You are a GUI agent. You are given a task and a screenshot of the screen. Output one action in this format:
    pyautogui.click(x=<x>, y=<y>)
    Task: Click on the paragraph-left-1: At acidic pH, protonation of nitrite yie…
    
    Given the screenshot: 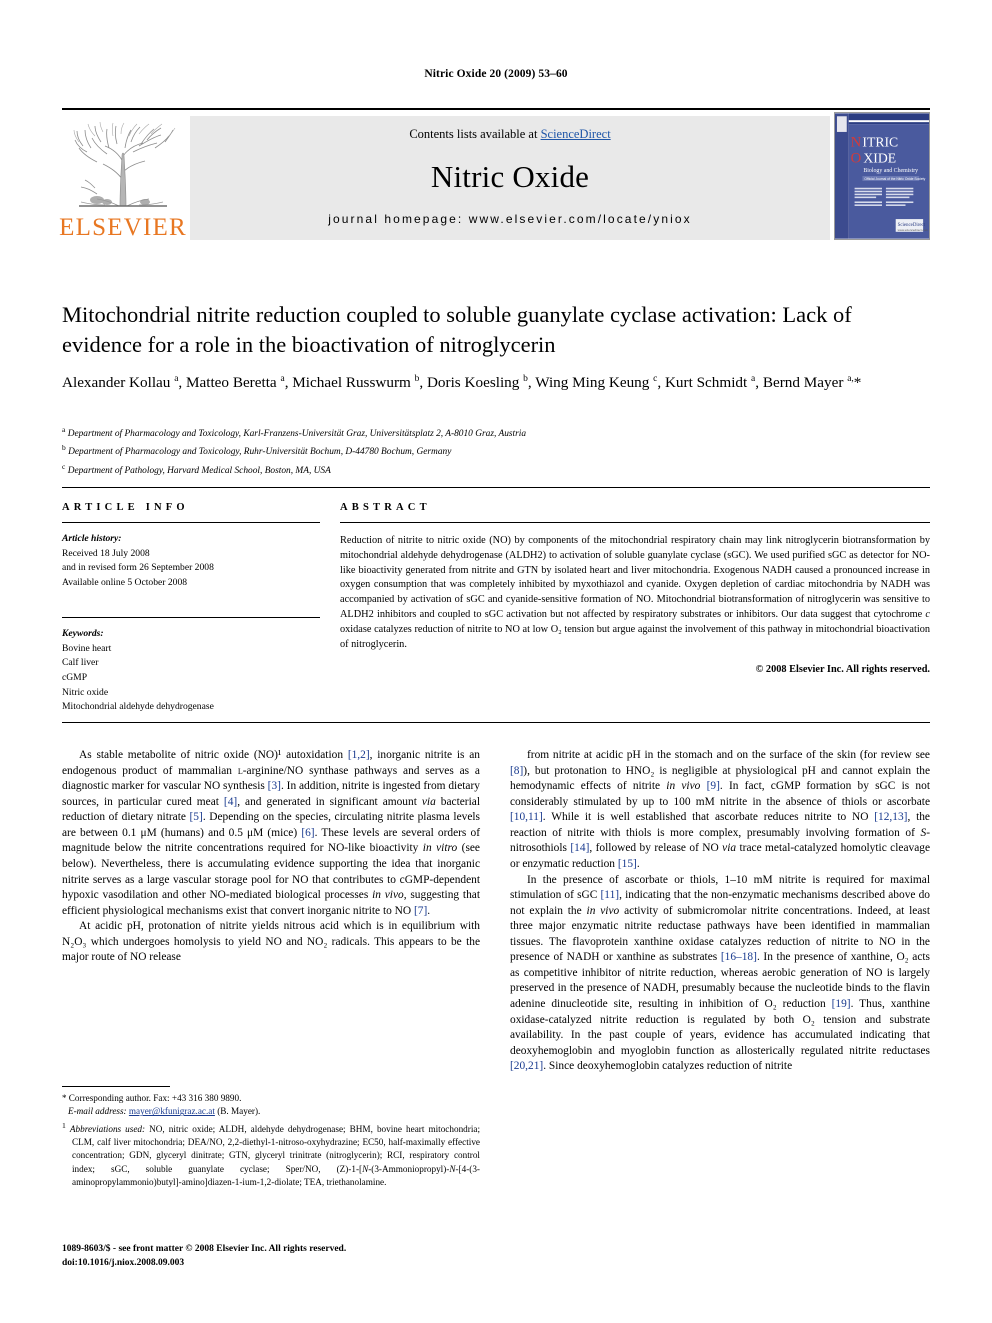 What is the action you would take?
    pyautogui.click(x=271, y=942)
    